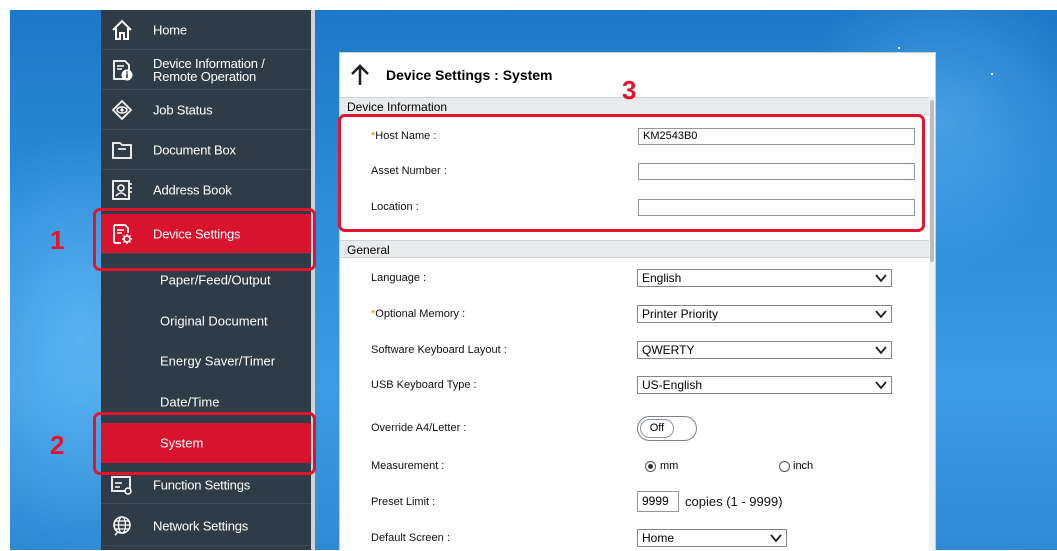 This screenshot has width=1057, height=551. I want to click on keyboard-layout-label: Software Keyboard Layout :, so click(439, 350).